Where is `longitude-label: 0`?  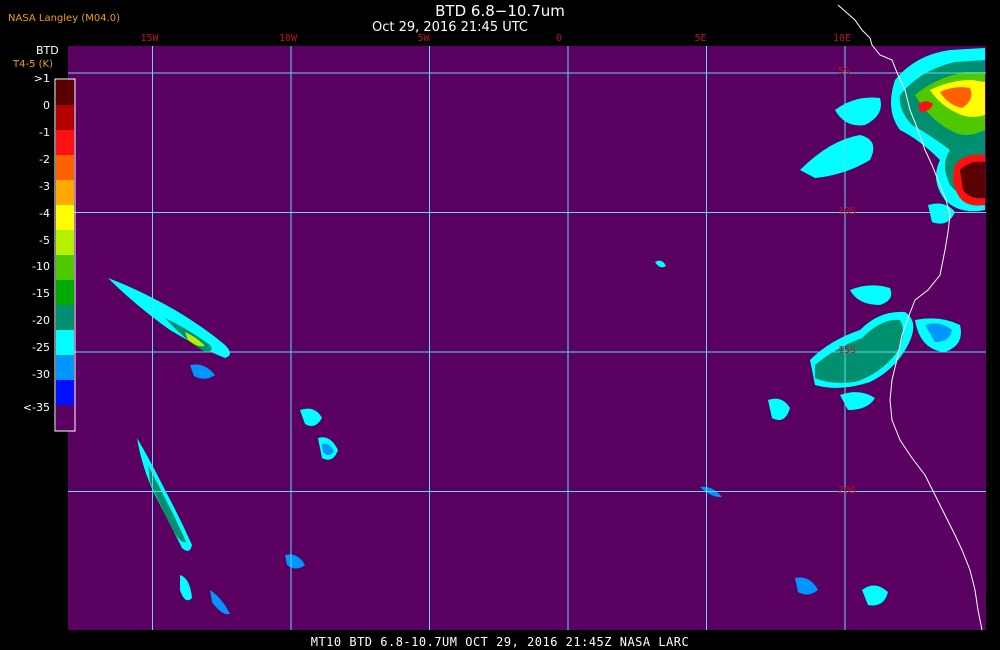 longitude-label: 0 is located at coordinates (559, 38).